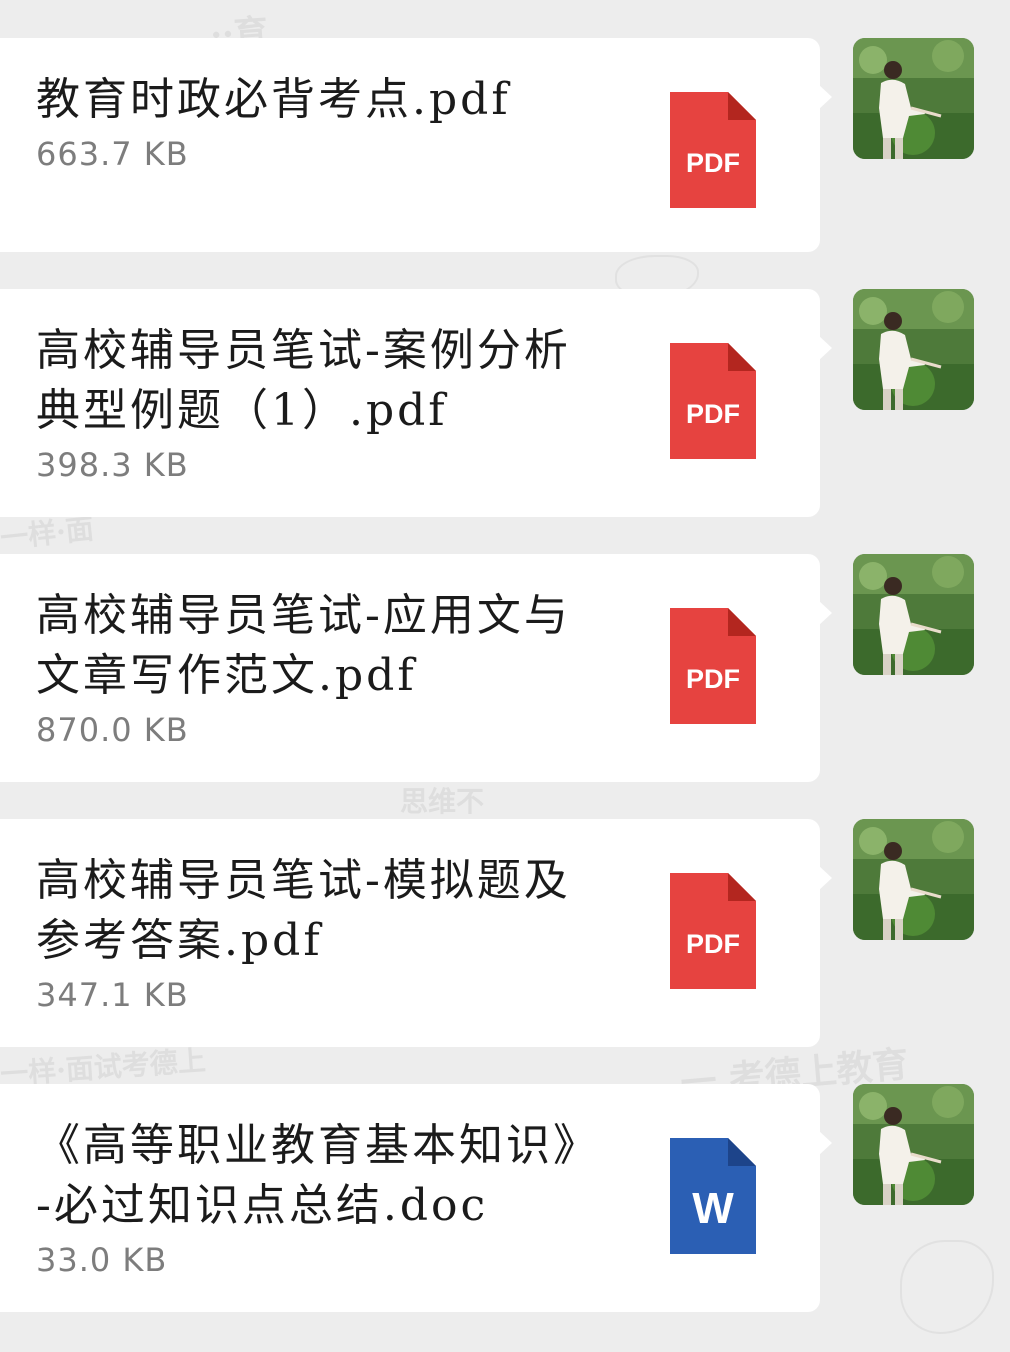 The image size is (1010, 1352). Describe the element at coordinates (303, 380) in the screenshot. I see `file-name: 高校辅导员笔试-案例分析典型例题（1）.pdf` at that location.